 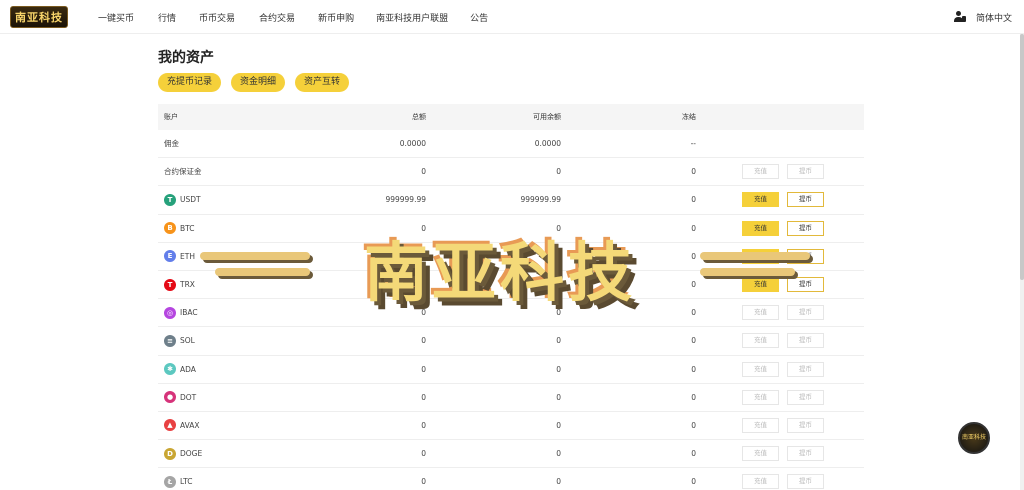 I want to click on column-header-total: 总额, so click(x=419, y=117).